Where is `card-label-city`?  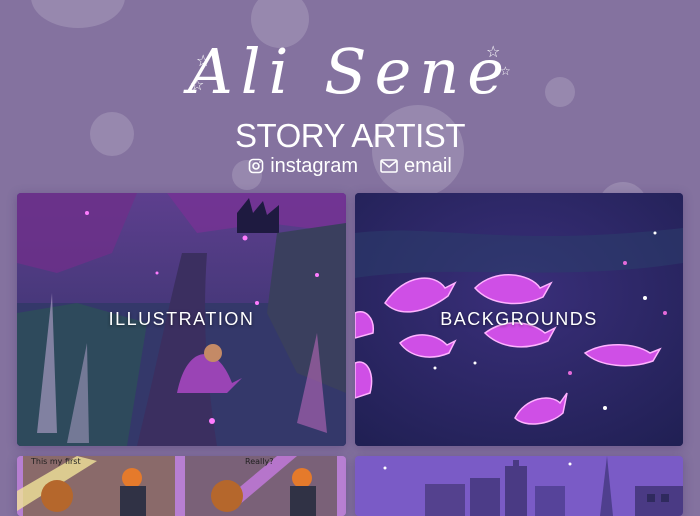
card-label-city is located at coordinates (519, 486).